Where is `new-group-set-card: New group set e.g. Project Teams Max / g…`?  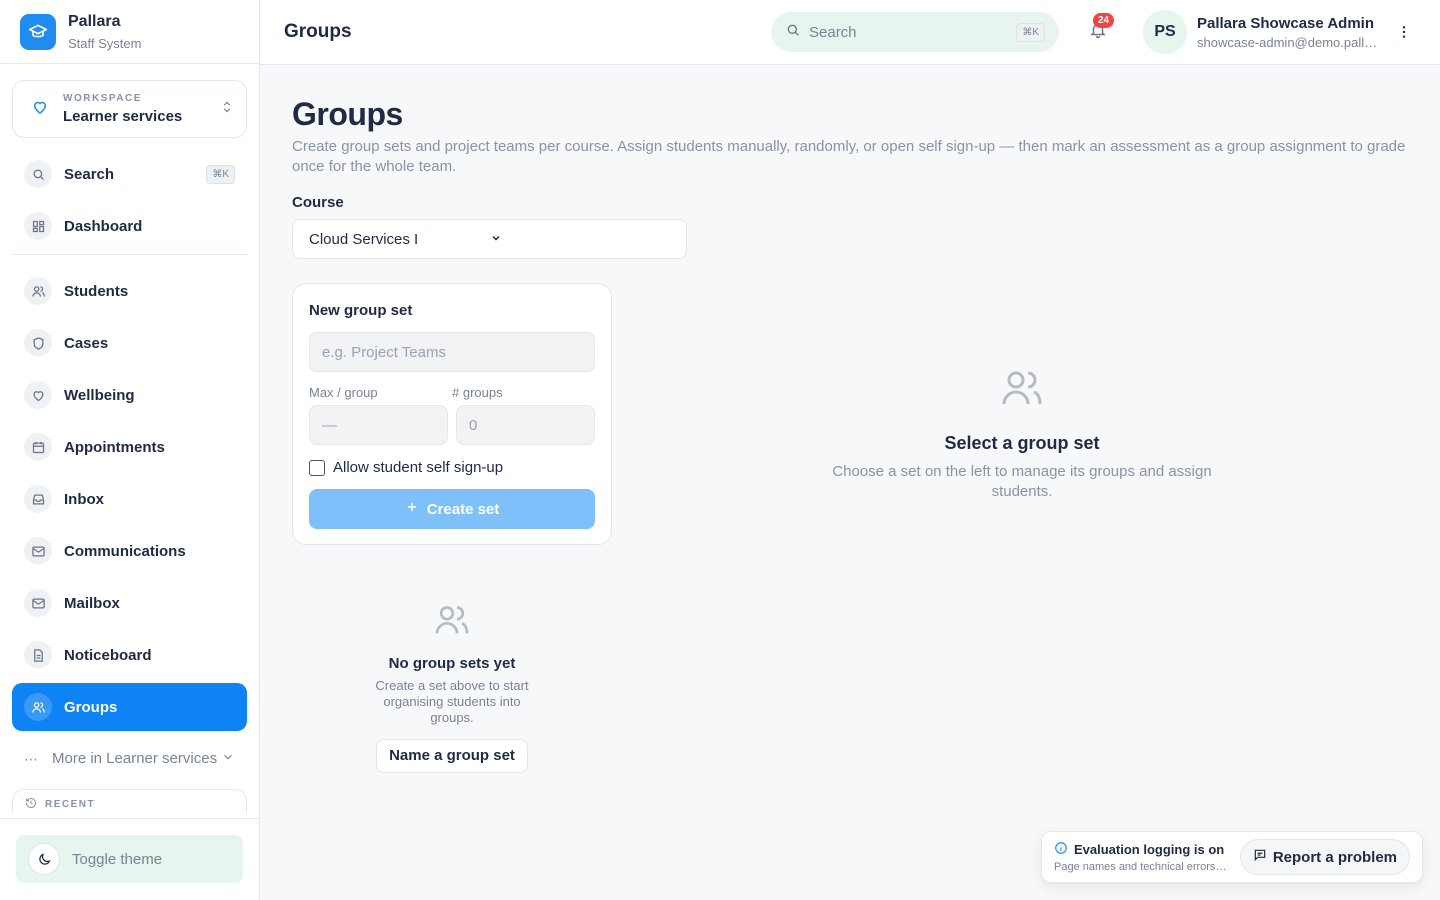 new-group-set-card: New group set e.g. Project Teams Max / g… is located at coordinates (452, 414).